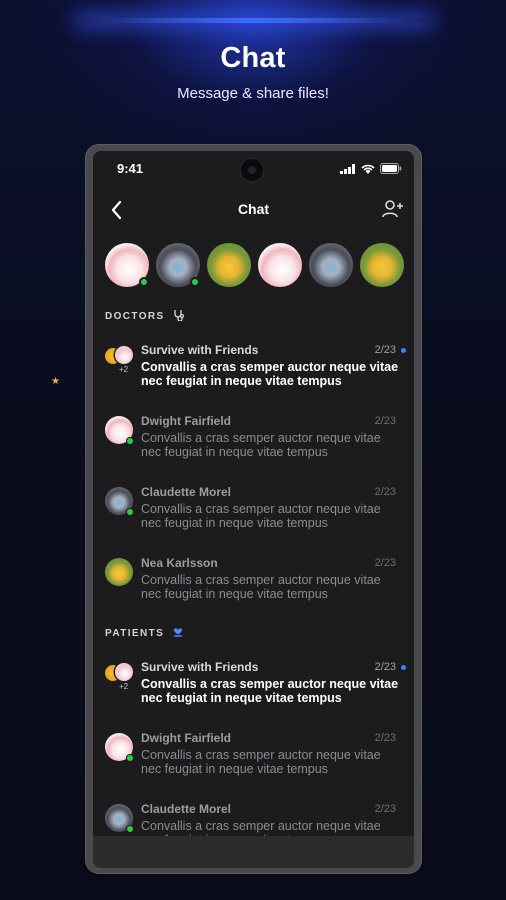 The width and height of the screenshot is (506, 900). What do you see at coordinates (179, 563) in the screenshot?
I see `chat-name: Nea Karlsson` at bounding box center [179, 563].